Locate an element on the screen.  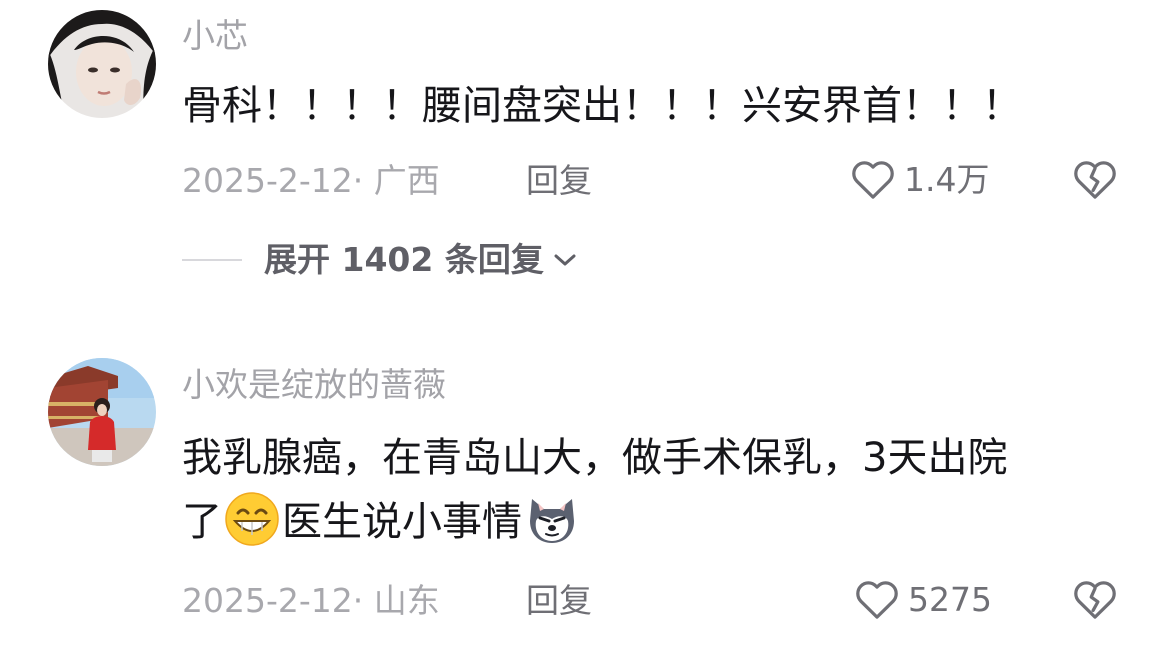
date-location: 2025-2-12· 广西 is located at coordinates (311, 180).